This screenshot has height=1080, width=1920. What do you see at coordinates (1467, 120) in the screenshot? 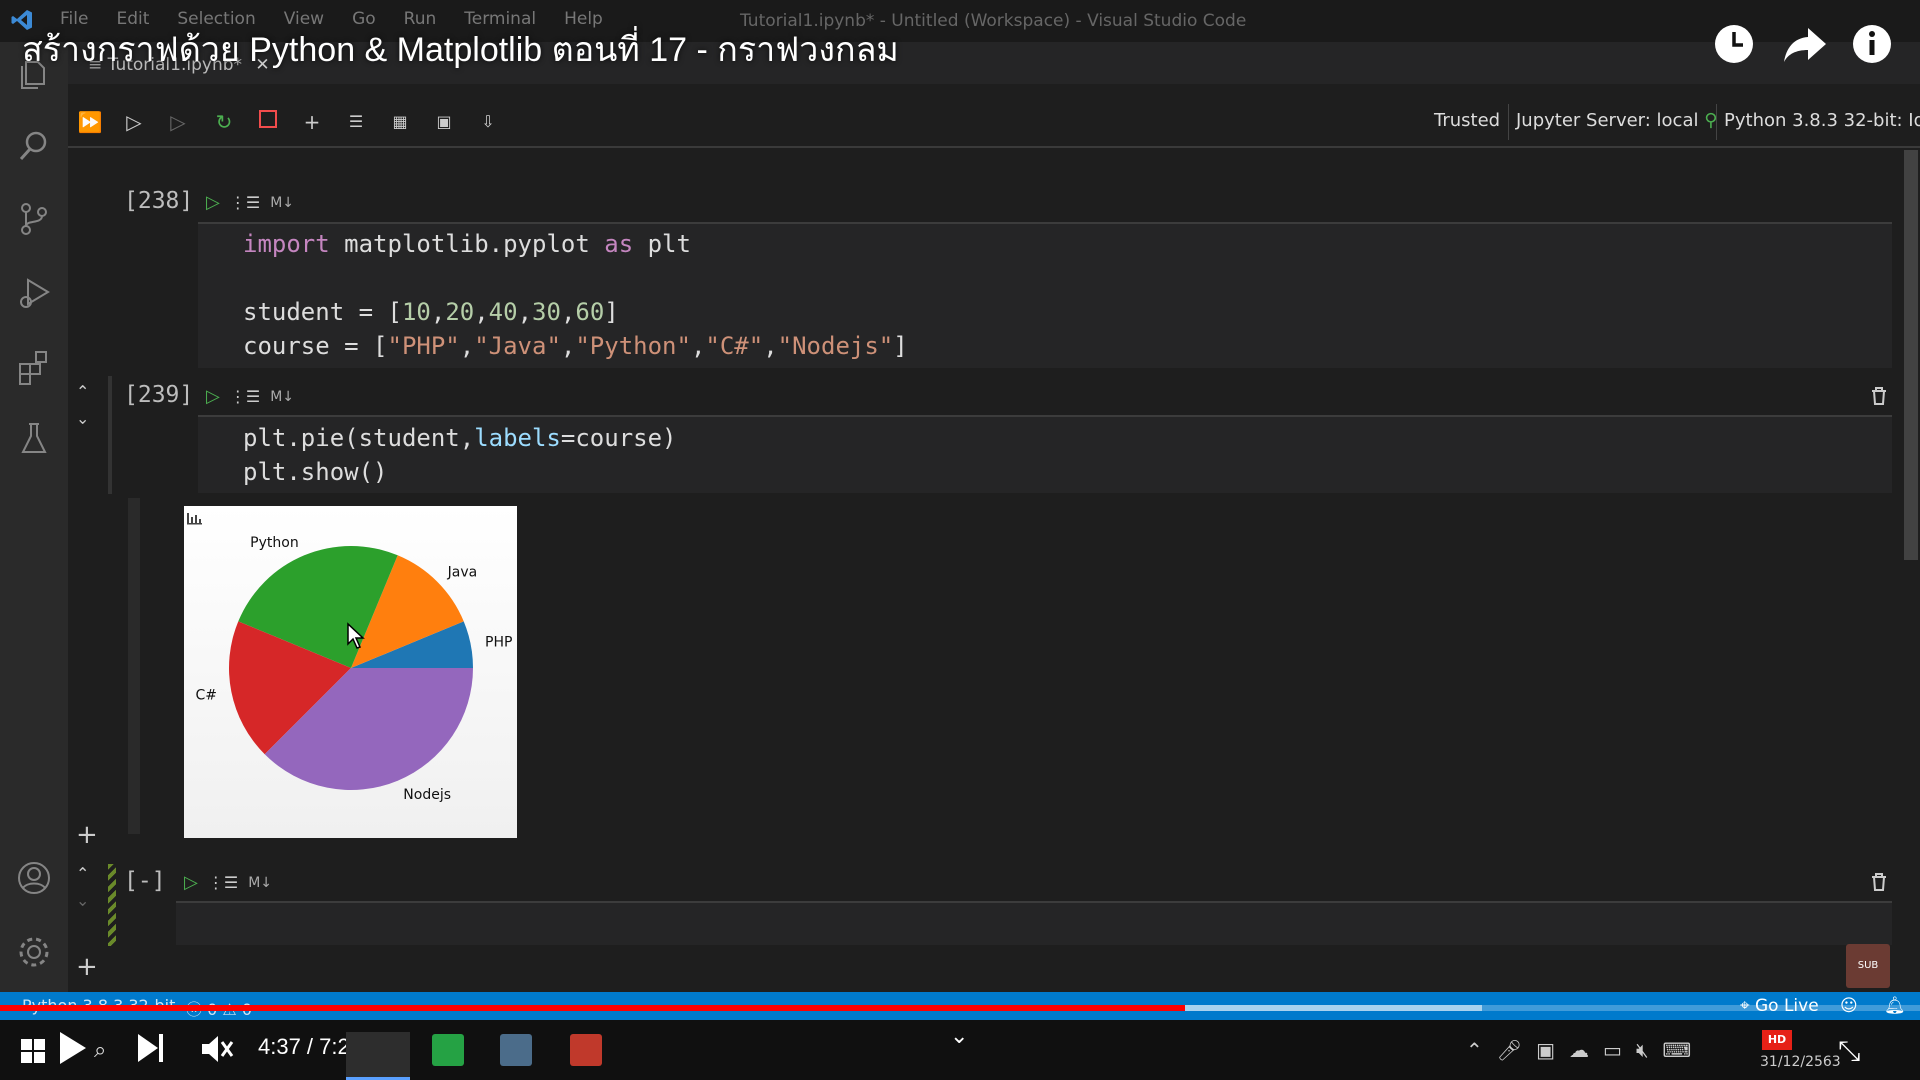
I see `trusted-status: Trusted` at bounding box center [1467, 120].